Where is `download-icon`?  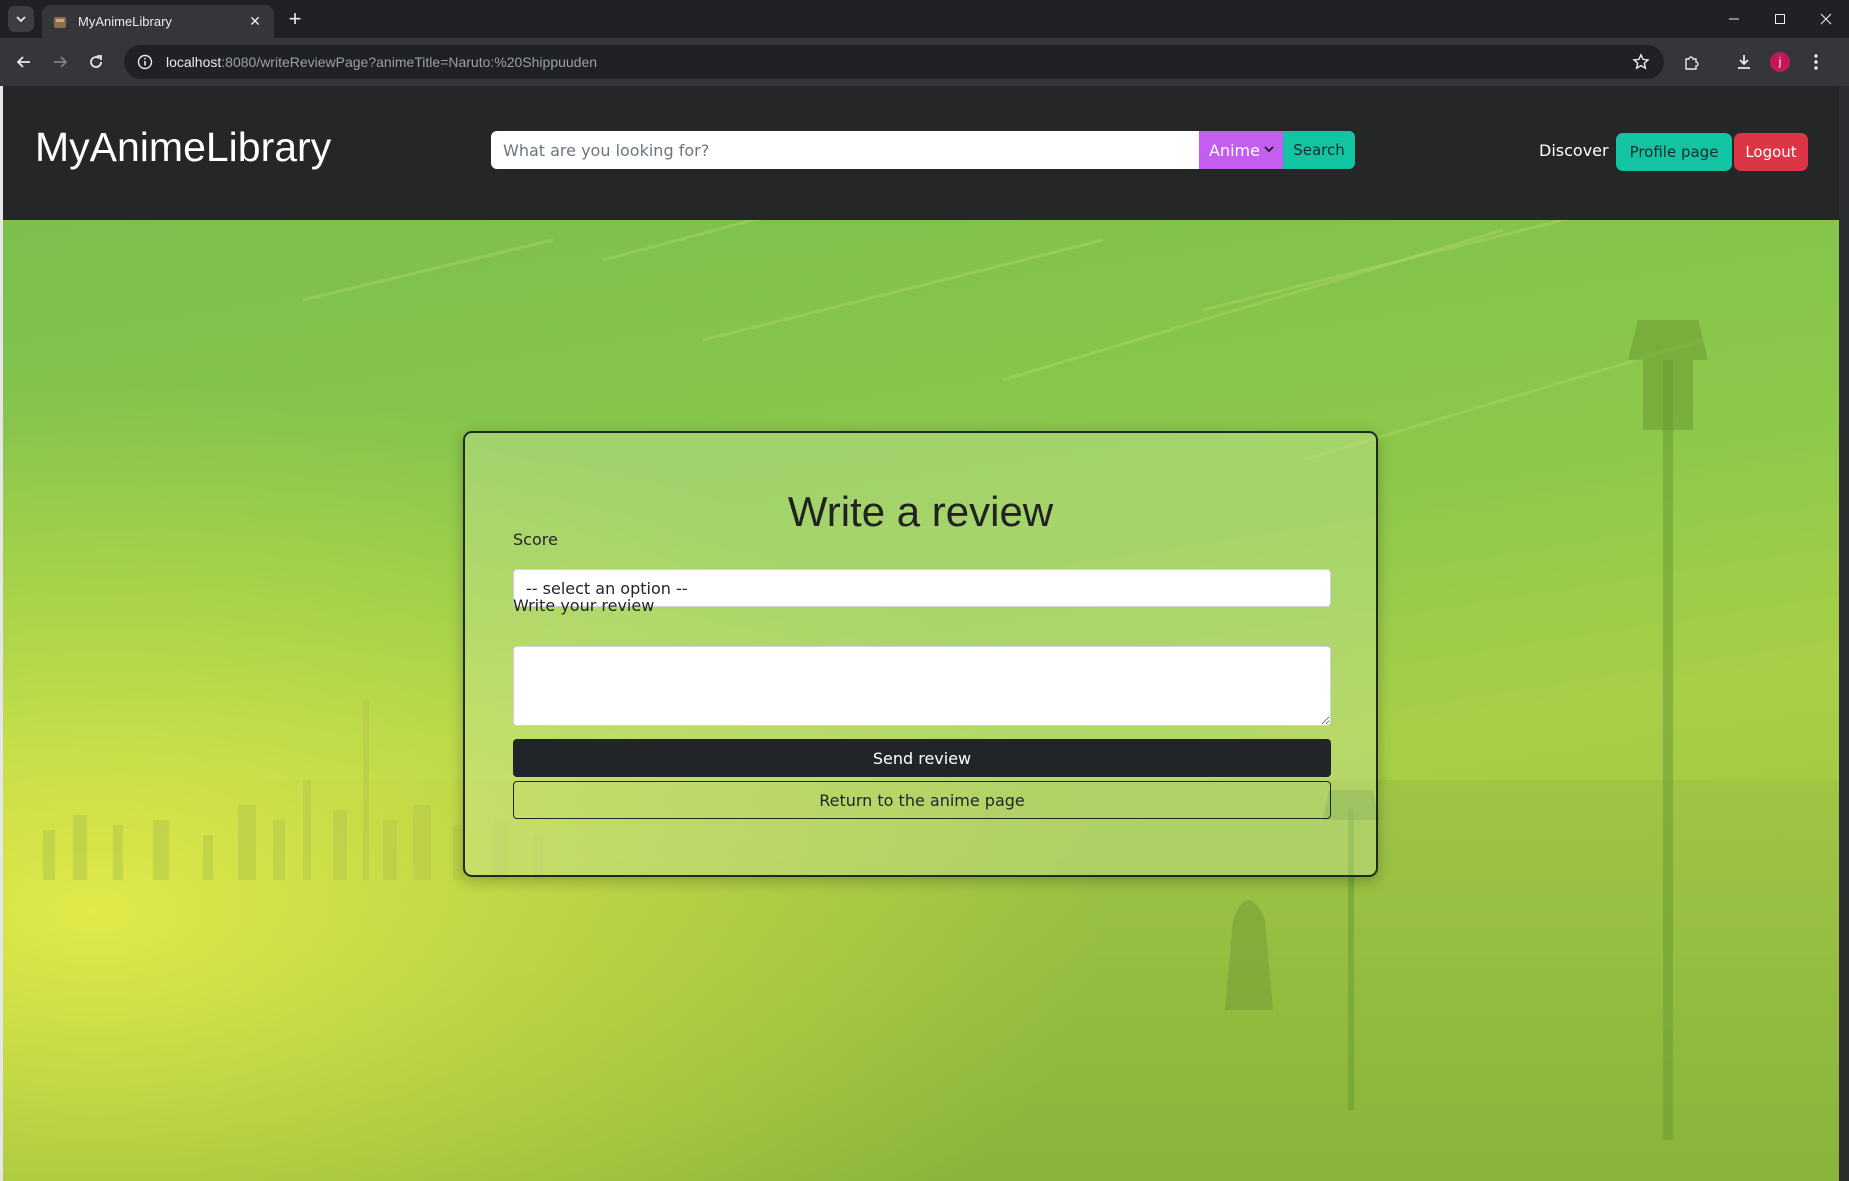
download-icon is located at coordinates (1744, 62).